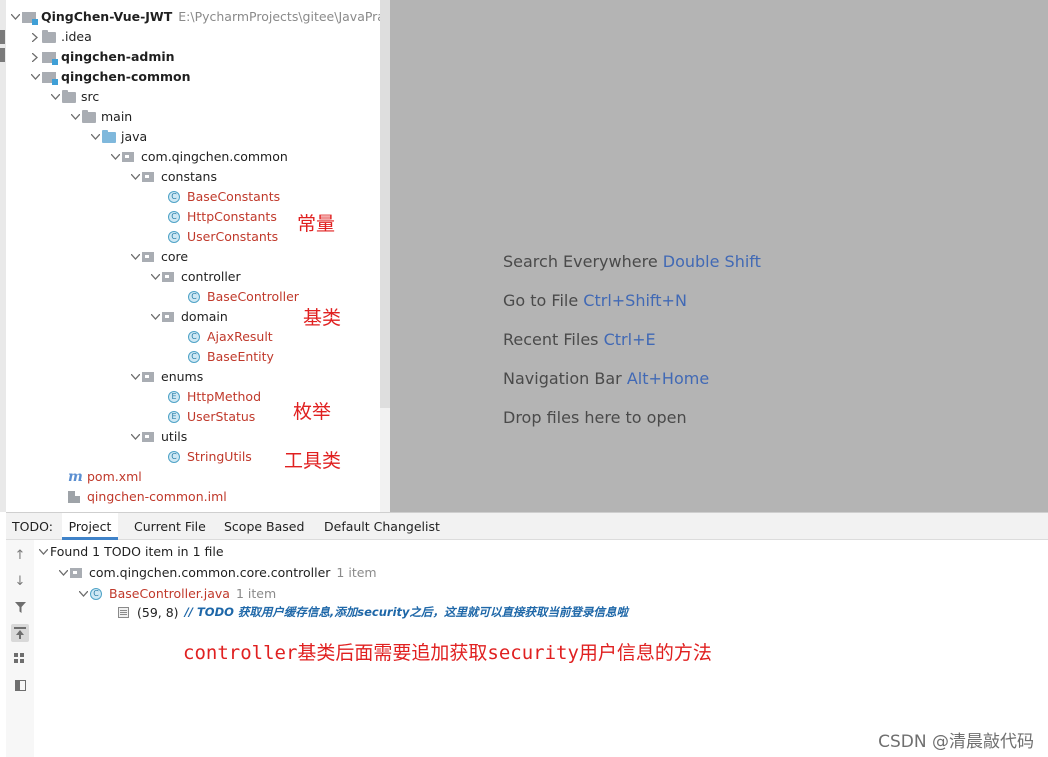 The height and width of the screenshot is (757, 1048). I want to click on tree-node-iml: qingchen-common.iml, so click(147, 497).